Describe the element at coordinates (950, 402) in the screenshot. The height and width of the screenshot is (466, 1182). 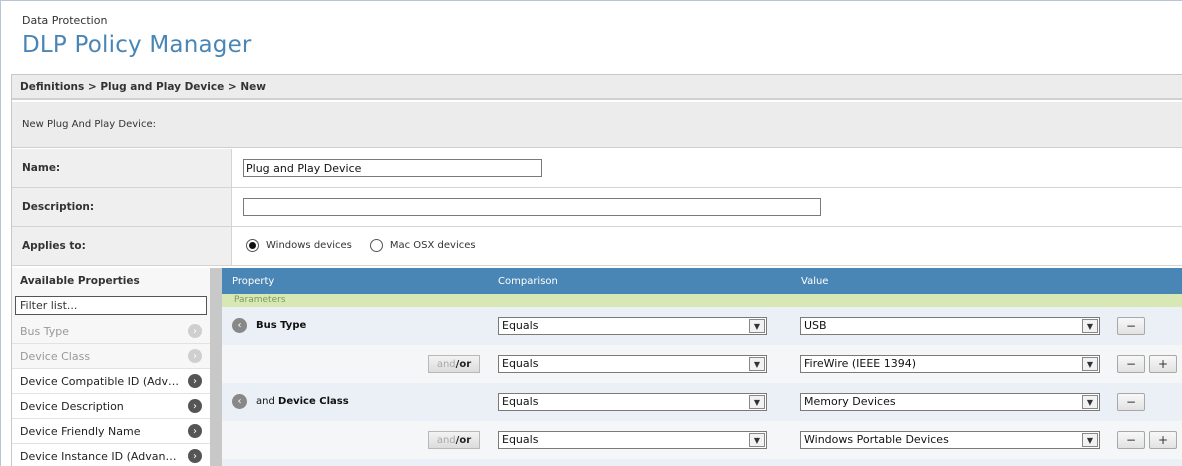
I see `value-select: Memory Devices ▼` at that location.